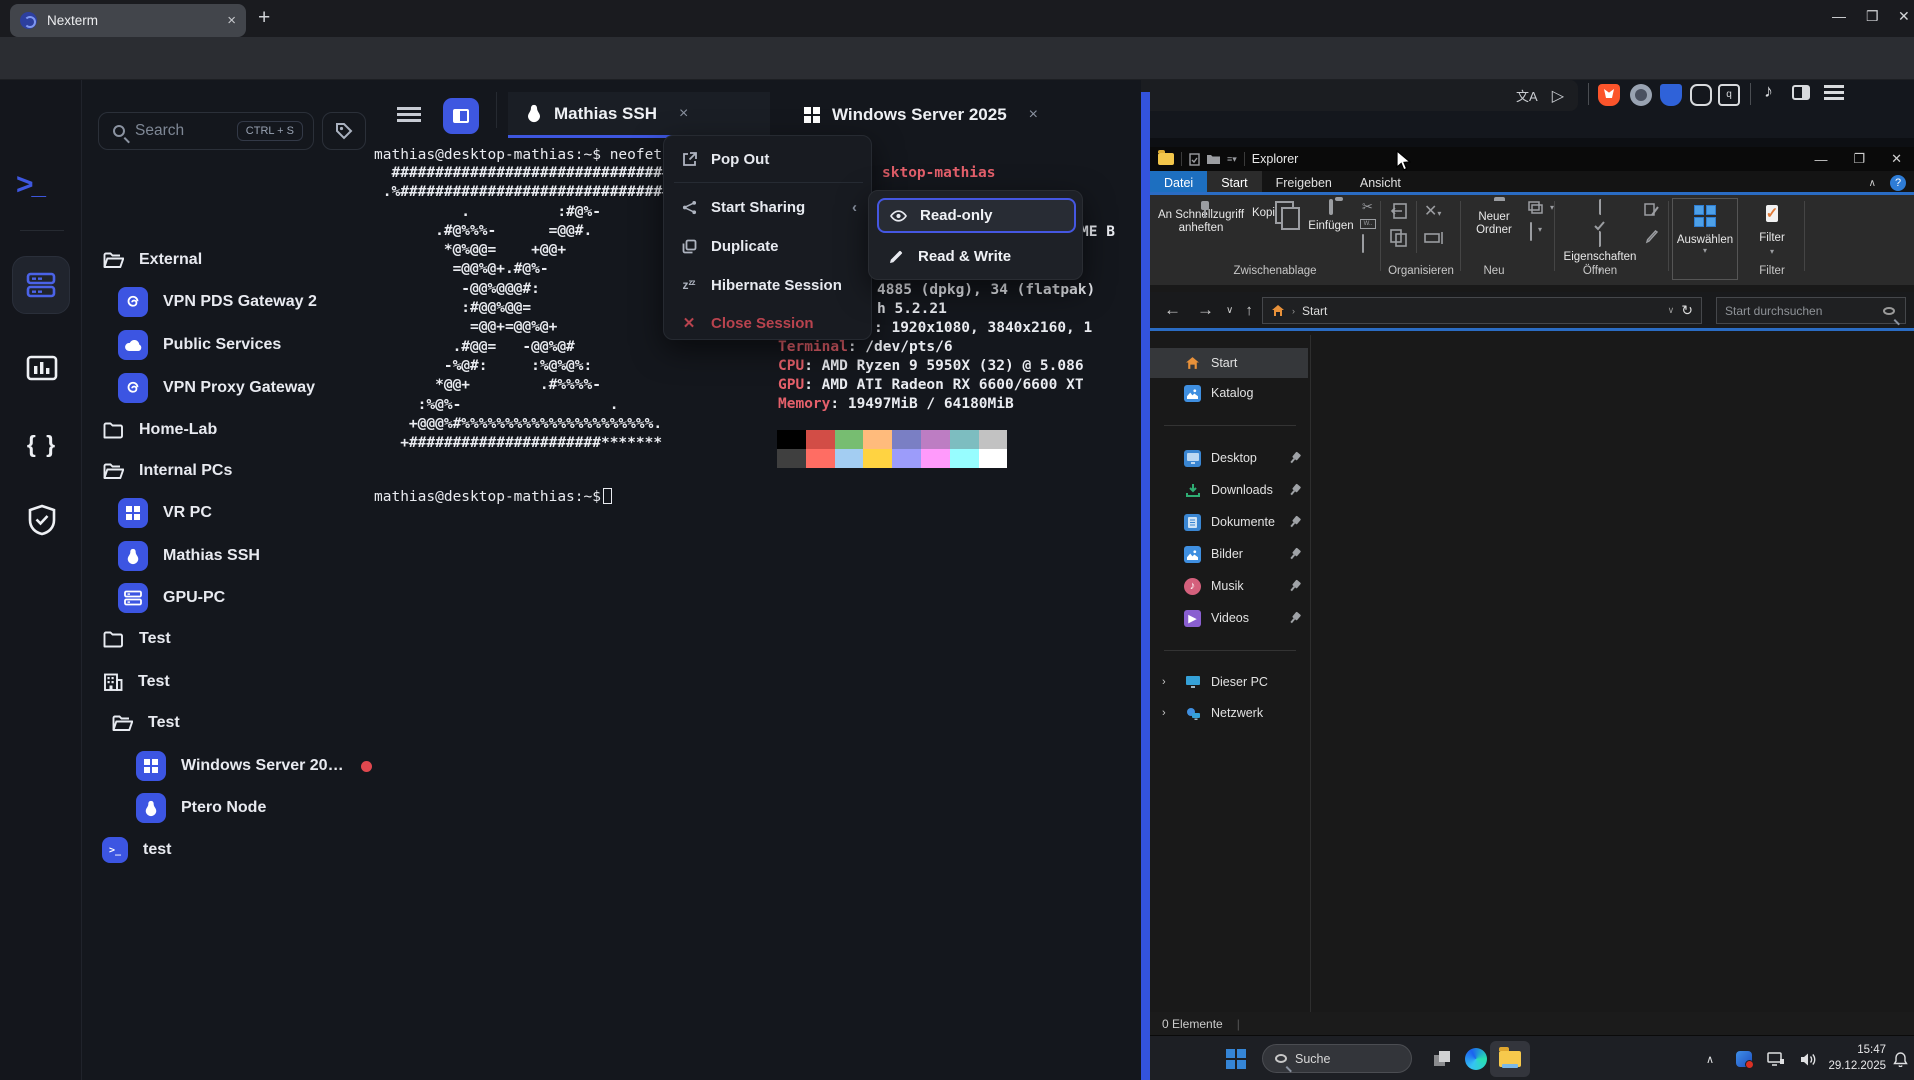 The image size is (1914, 1080). Describe the element at coordinates (1705, 239) in the screenshot. I see `ribbon-select-button: Auswählen ▾` at that location.